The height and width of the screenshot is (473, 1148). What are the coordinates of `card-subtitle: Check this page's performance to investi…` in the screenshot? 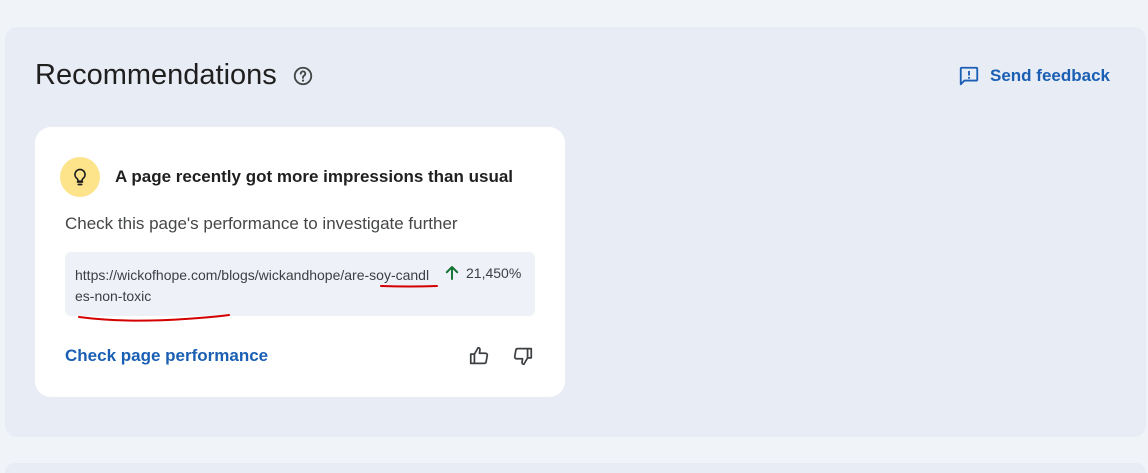 It's located at (261, 223).